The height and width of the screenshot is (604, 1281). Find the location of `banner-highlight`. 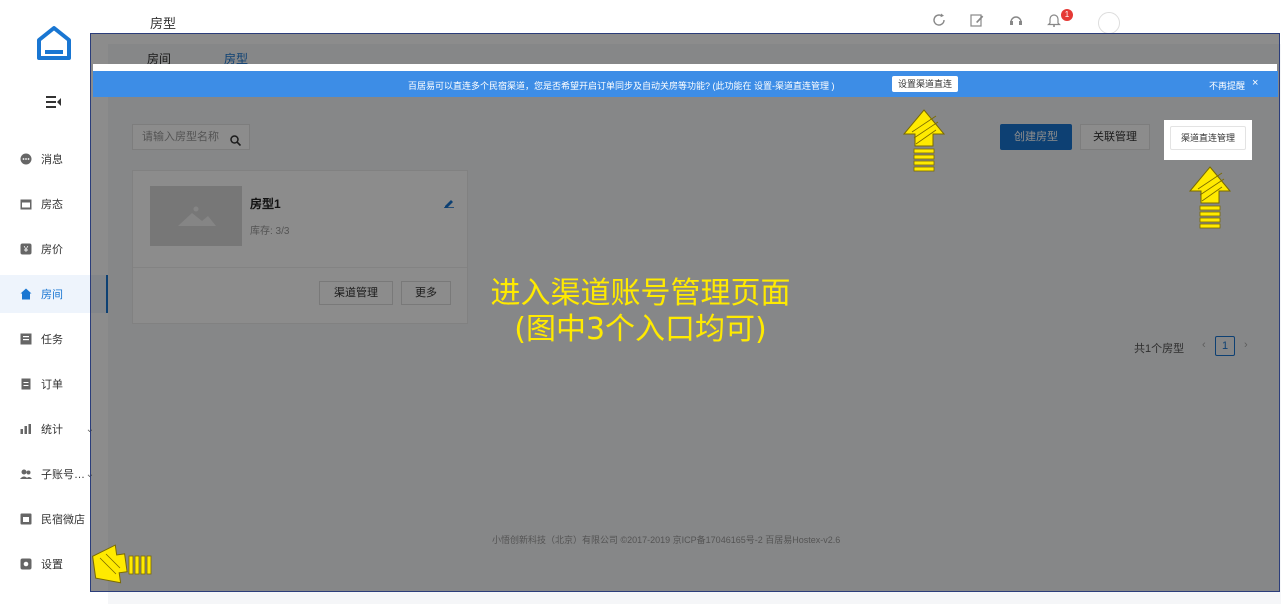

banner-highlight is located at coordinates (685, 67).